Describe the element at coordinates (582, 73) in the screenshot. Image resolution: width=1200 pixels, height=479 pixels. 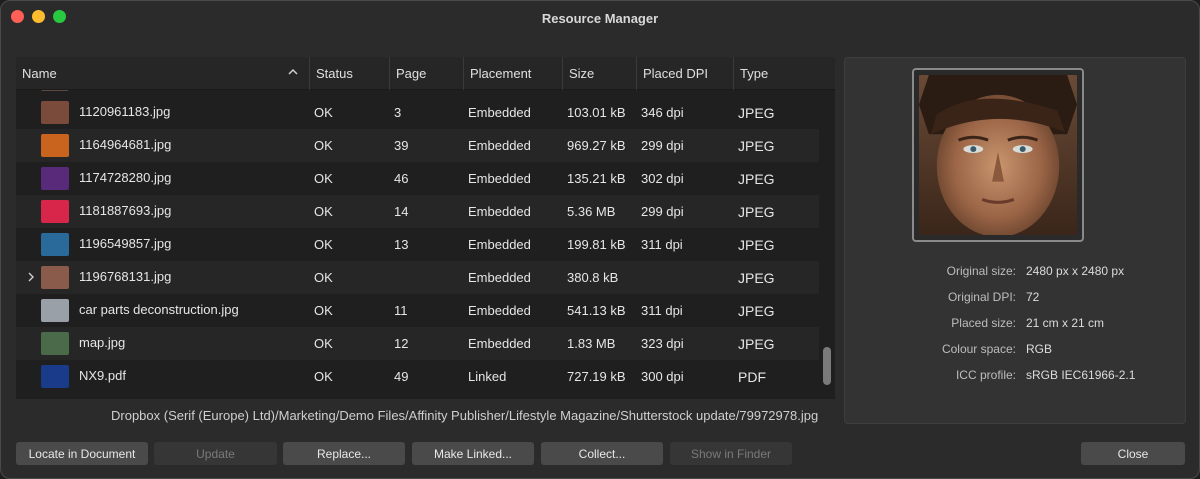
I see `column-header-size-label: Size` at that location.